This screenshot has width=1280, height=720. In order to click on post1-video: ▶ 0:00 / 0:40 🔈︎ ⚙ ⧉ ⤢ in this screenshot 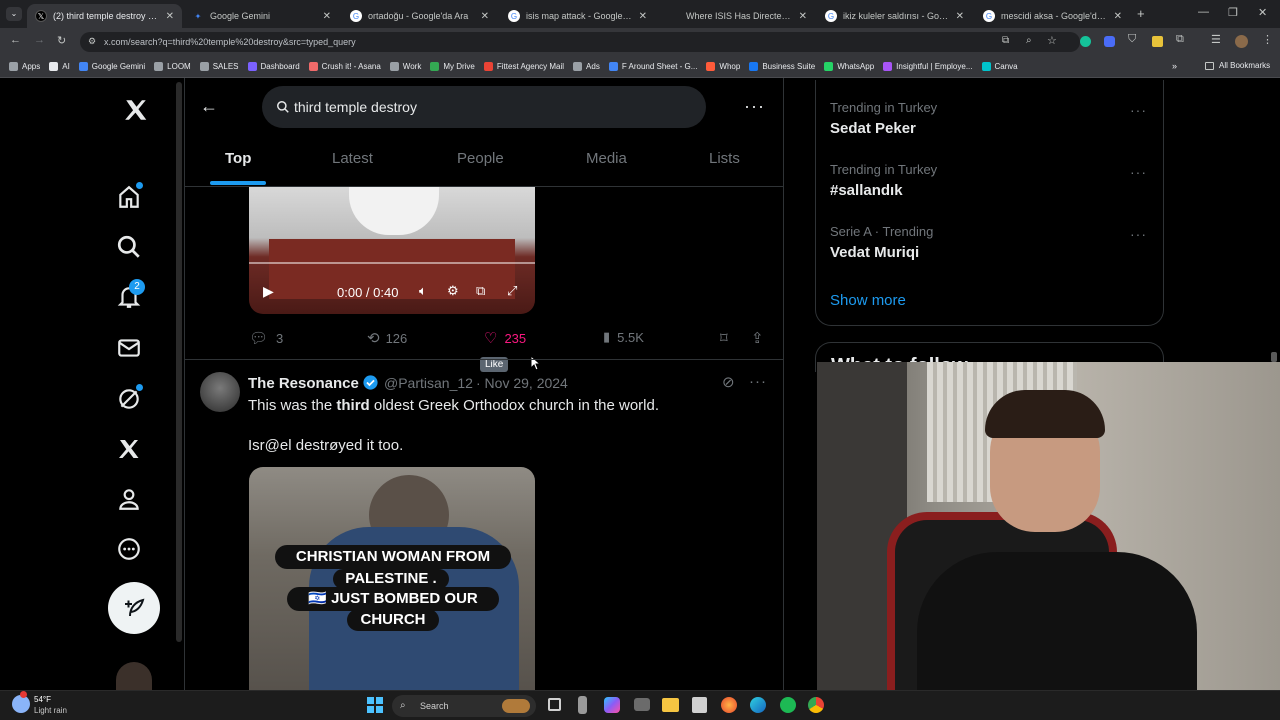, I will do `click(392, 250)`.